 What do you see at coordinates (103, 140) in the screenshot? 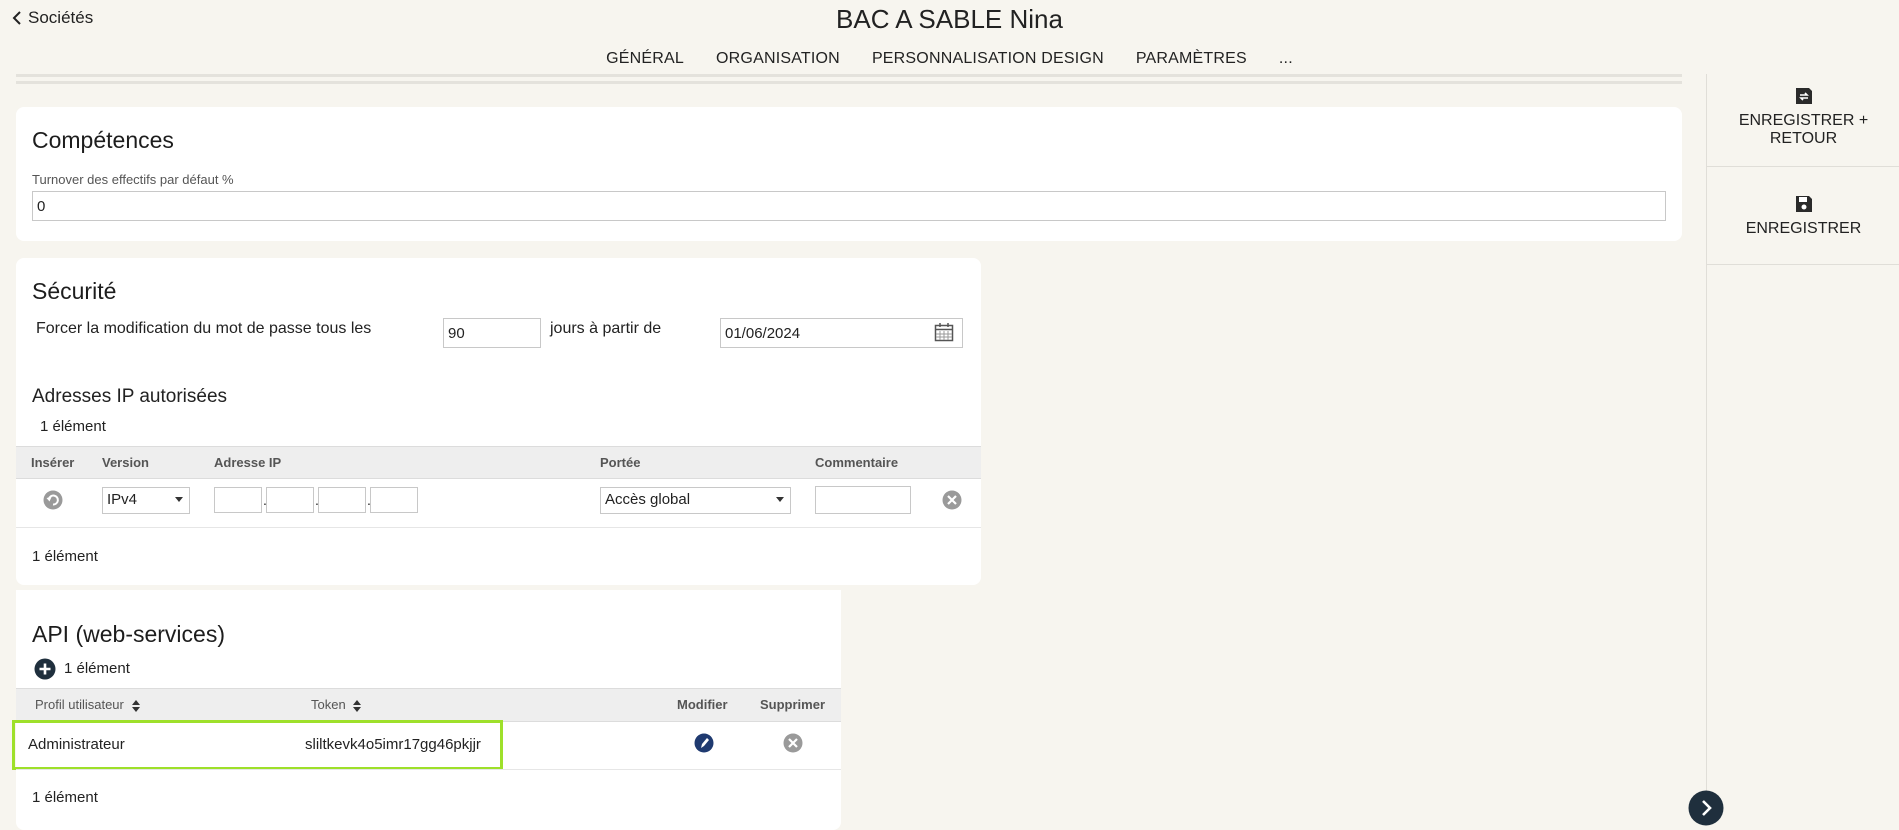
I see `competences-title: Compétences` at bounding box center [103, 140].